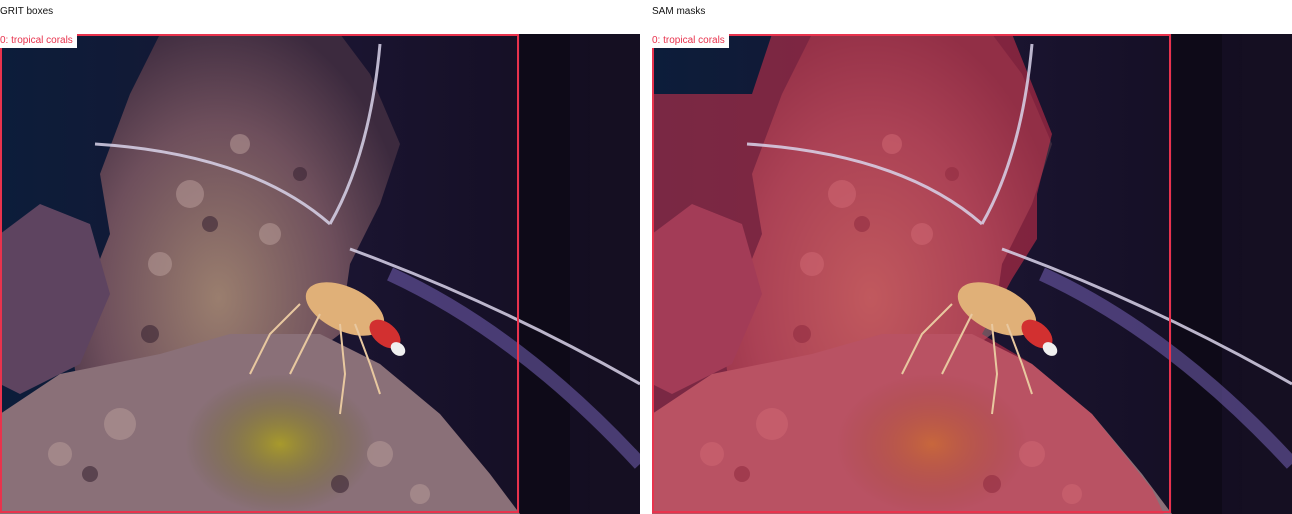 The width and height of the screenshot is (1292, 514). Describe the element at coordinates (27, 11) in the screenshot. I see `panel-title: GRIT boxes` at that location.